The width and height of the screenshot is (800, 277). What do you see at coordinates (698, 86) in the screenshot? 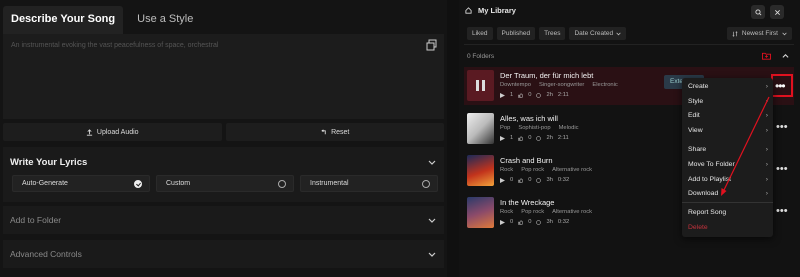
I see `menu-label: Create` at bounding box center [698, 86].